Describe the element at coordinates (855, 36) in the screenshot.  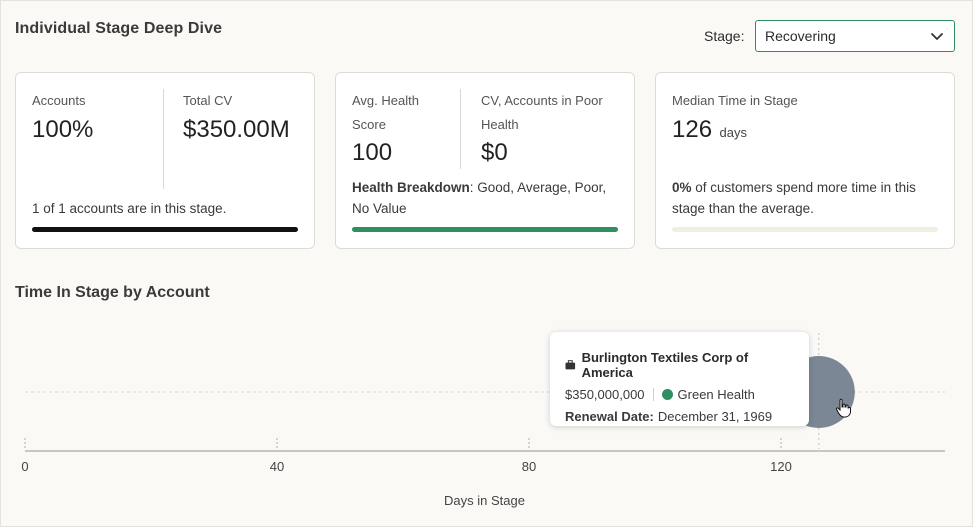
I see `stage-select: Recovering` at that location.